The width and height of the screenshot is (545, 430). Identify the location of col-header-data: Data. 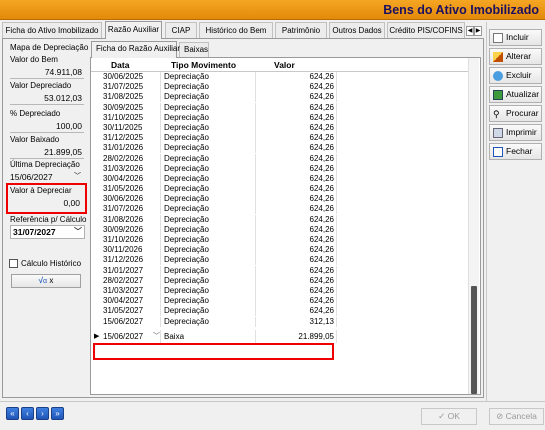
(120, 65).